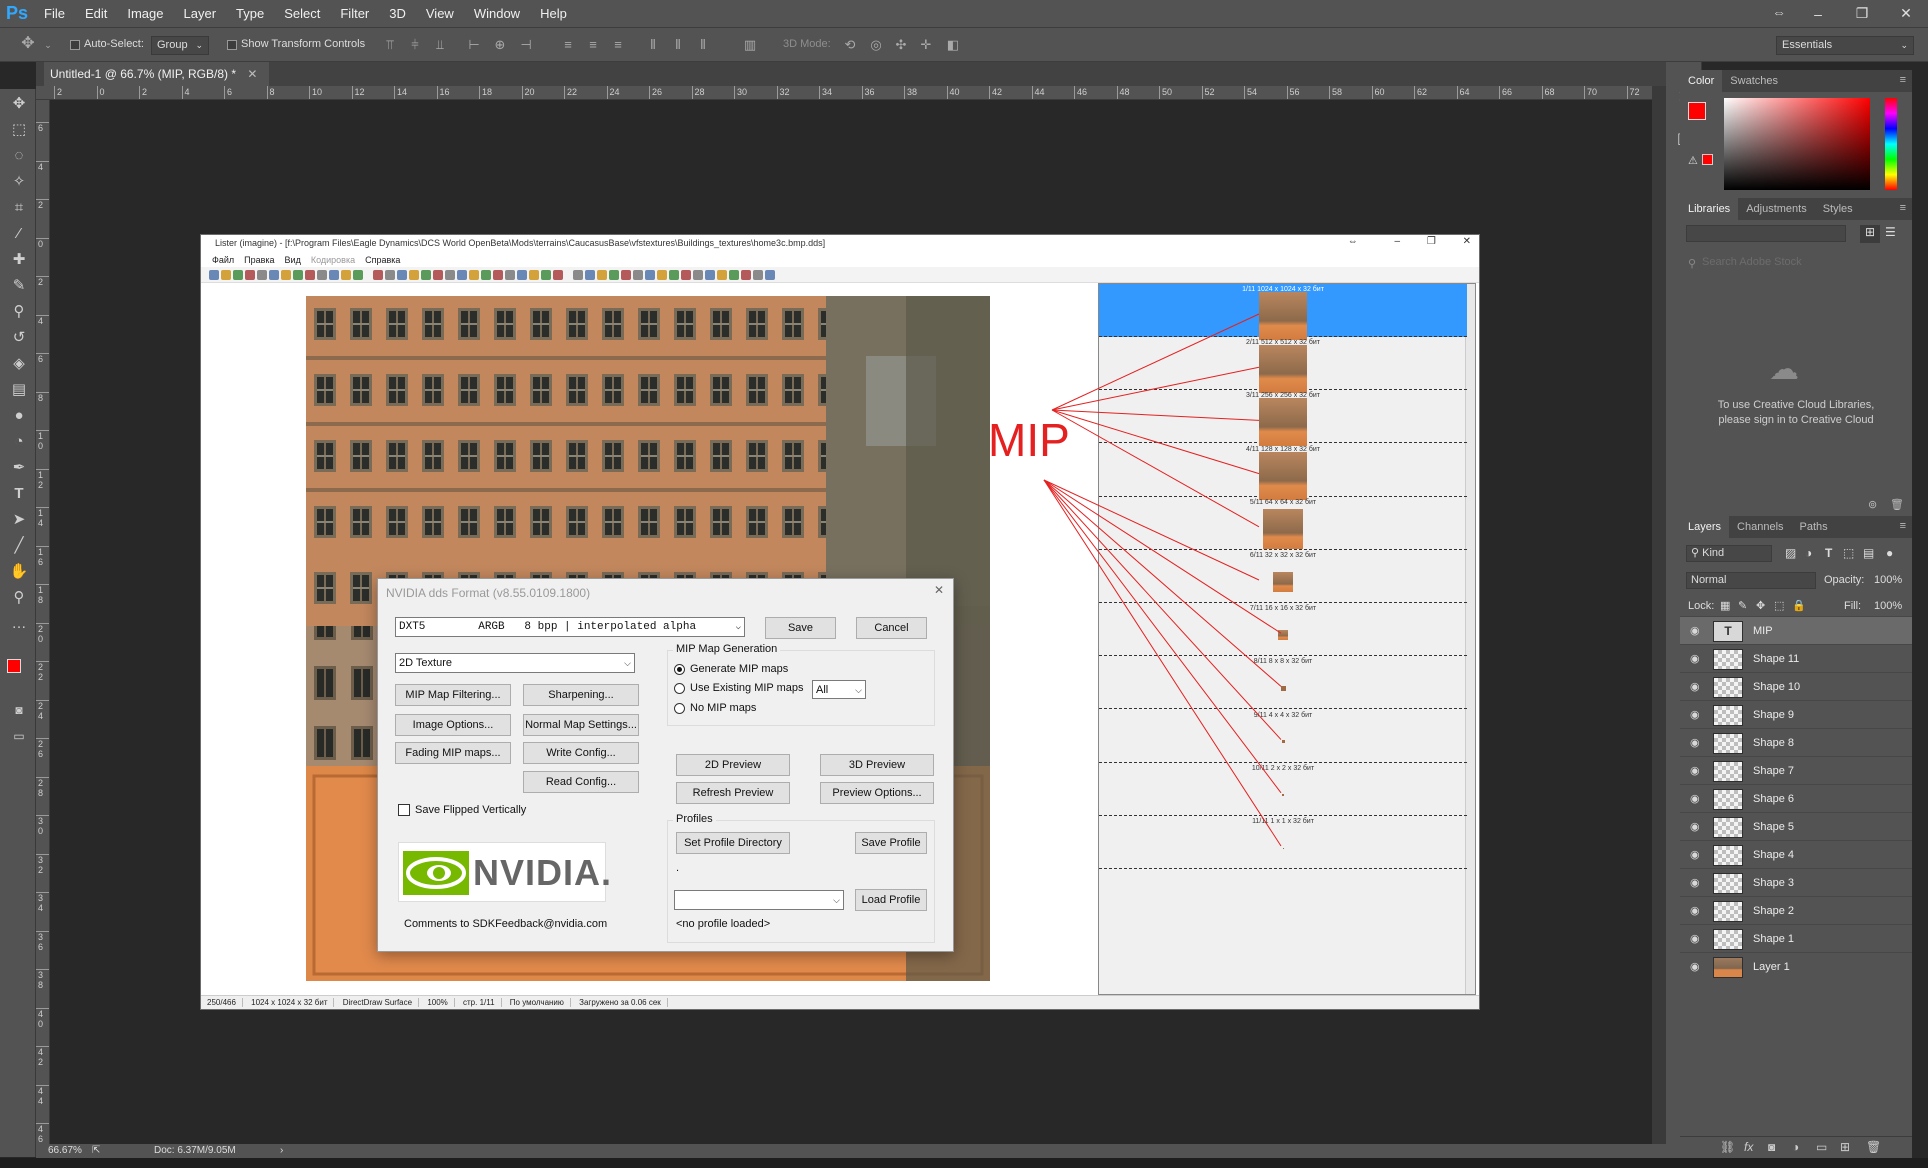 The image size is (1928, 1168). What do you see at coordinates (703, 45) in the screenshot?
I see `distribute-right-icon: ⦀` at bounding box center [703, 45].